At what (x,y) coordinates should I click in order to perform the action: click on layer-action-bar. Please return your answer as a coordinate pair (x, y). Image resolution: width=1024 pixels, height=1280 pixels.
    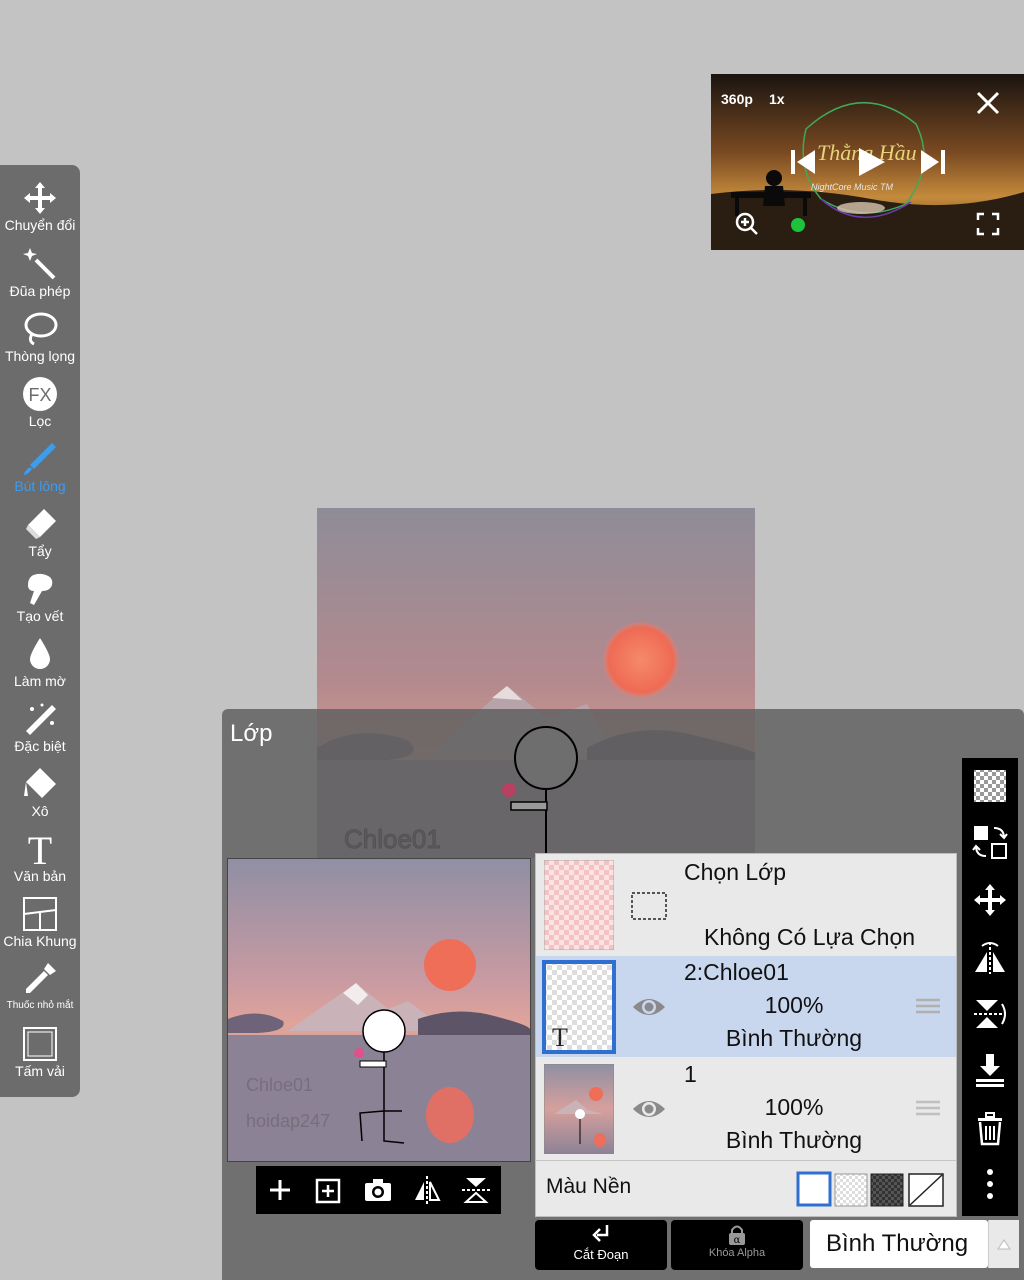
    Looking at the image, I should click on (378, 1190).